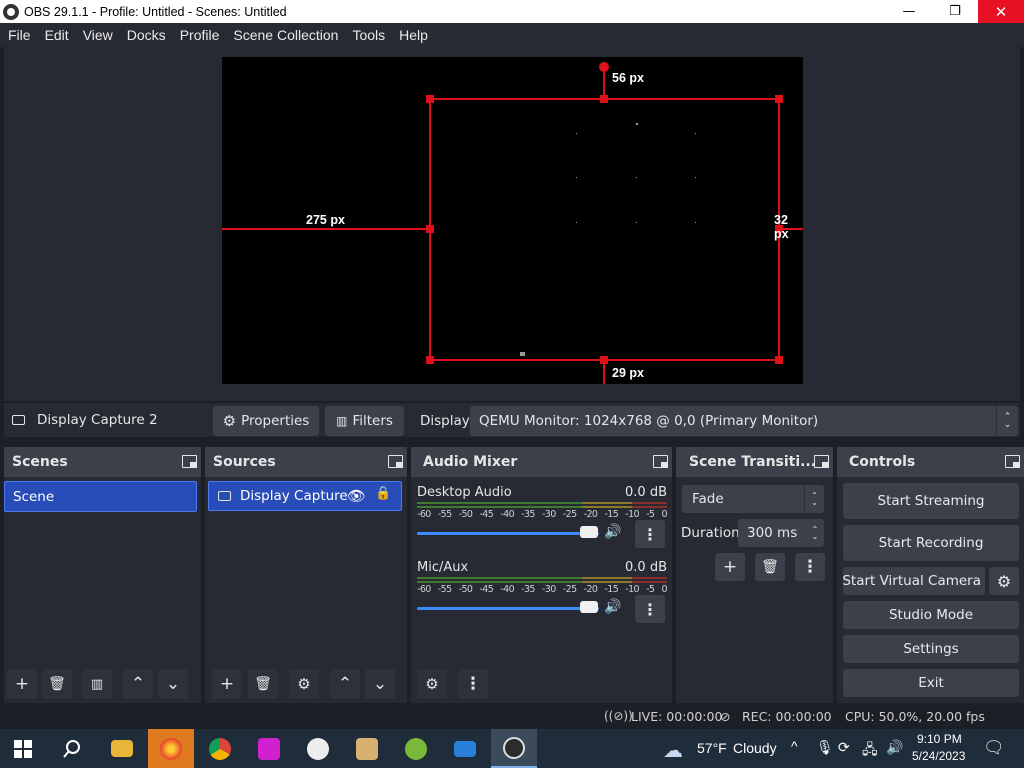  I want to click on tick-label: -45, so click(486, 589).